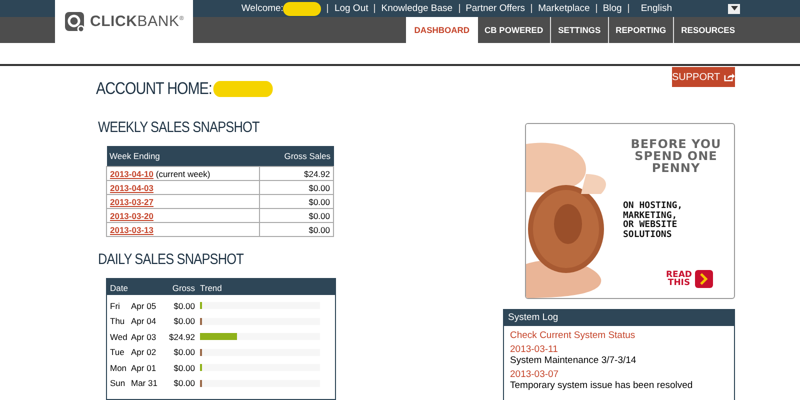 This screenshot has width=800, height=400. What do you see at coordinates (144, 383) in the screenshot?
I see `date-cell-text: Mar 31` at bounding box center [144, 383].